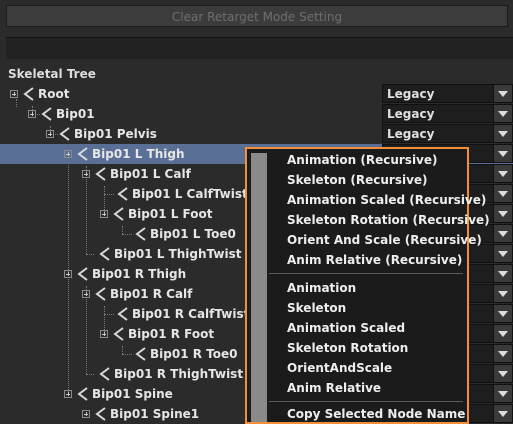  Describe the element at coordinates (190, 134) in the screenshot. I see `tree-row: Bip01 Pelvis` at that location.